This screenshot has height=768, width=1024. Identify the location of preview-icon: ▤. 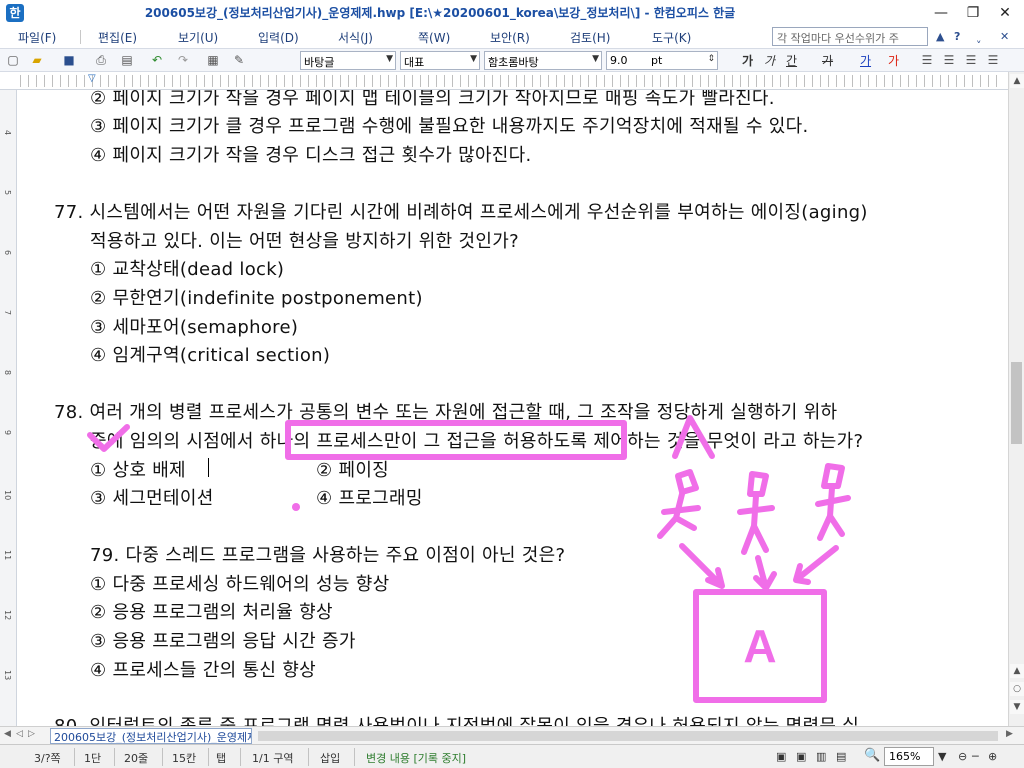
(127, 60).